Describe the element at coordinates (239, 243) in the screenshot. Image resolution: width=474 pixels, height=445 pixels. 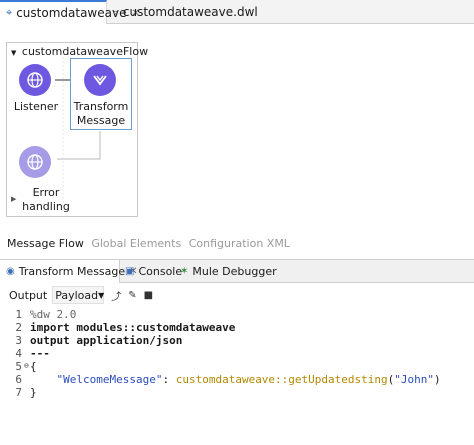
I see `tab-configuration-xml: Configuration XML` at that location.